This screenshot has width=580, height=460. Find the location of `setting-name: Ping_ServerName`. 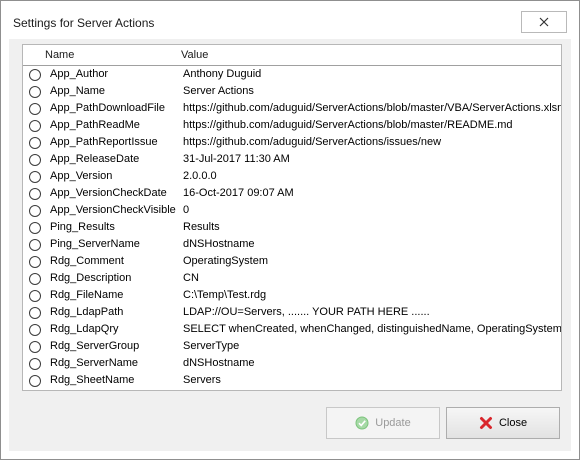

setting-name: Ping_ServerName is located at coordinates (95, 244).